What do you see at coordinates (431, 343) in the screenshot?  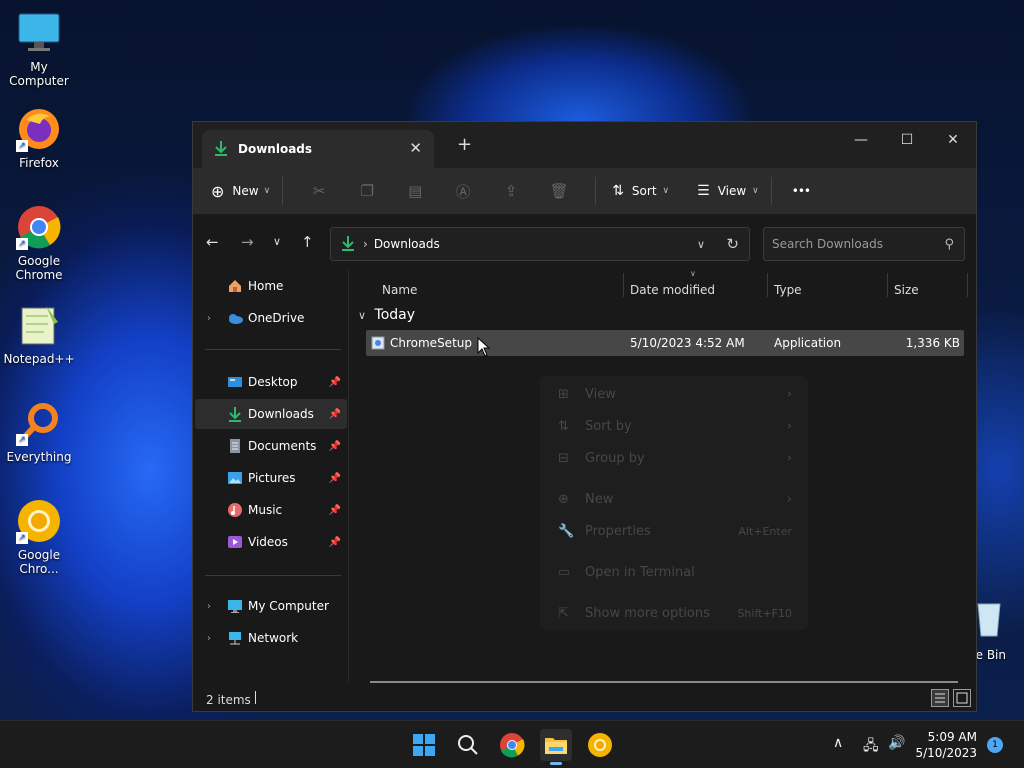 I see `file-name: ChromeSetup` at bounding box center [431, 343].